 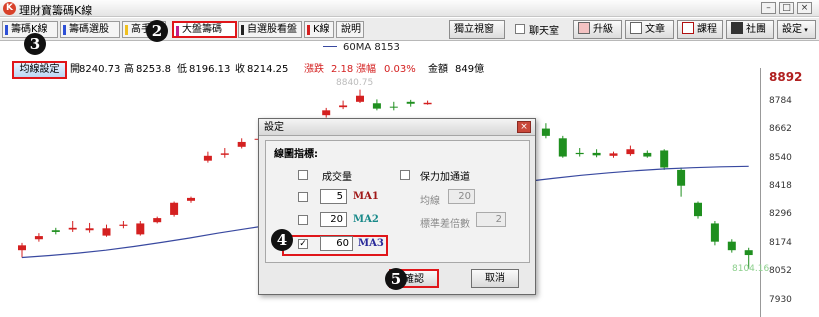 What do you see at coordinates (35, 44) in the screenshot?
I see `step-marker-3: 3` at bounding box center [35, 44].